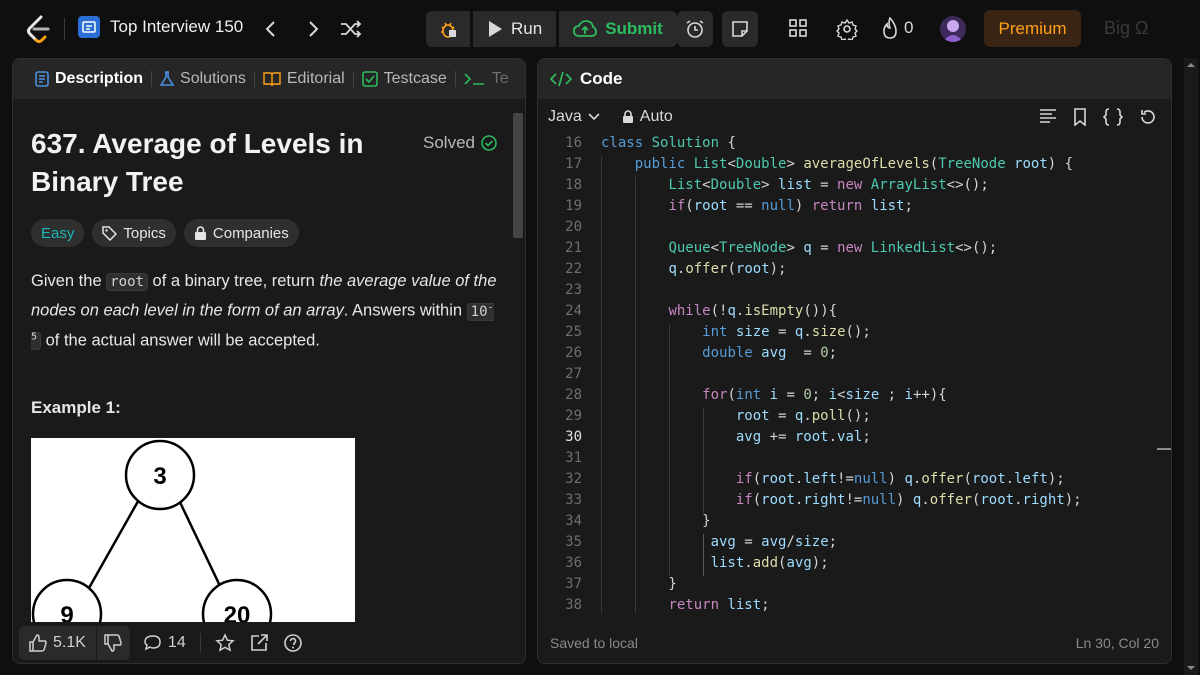 This screenshot has width=1200, height=675. What do you see at coordinates (803, 437) in the screenshot?
I see `code-line: avg += root.val;` at bounding box center [803, 437].